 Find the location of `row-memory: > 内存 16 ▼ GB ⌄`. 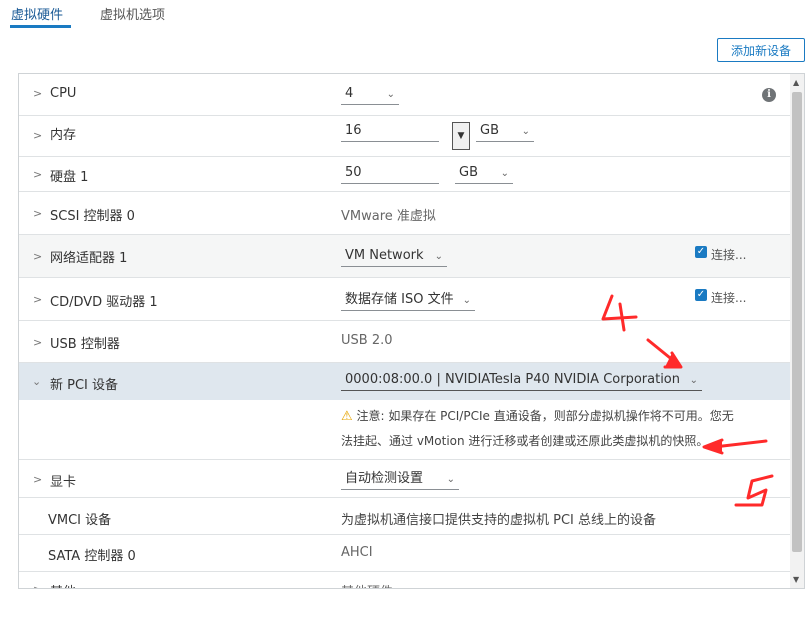

row-memory: > 内存 16 ▼ GB ⌄ is located at coordinates (404, 136).